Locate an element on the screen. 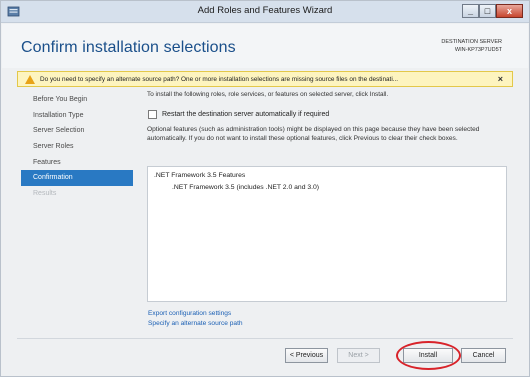  install-highlight-circle is located at coordinates (428, 355).